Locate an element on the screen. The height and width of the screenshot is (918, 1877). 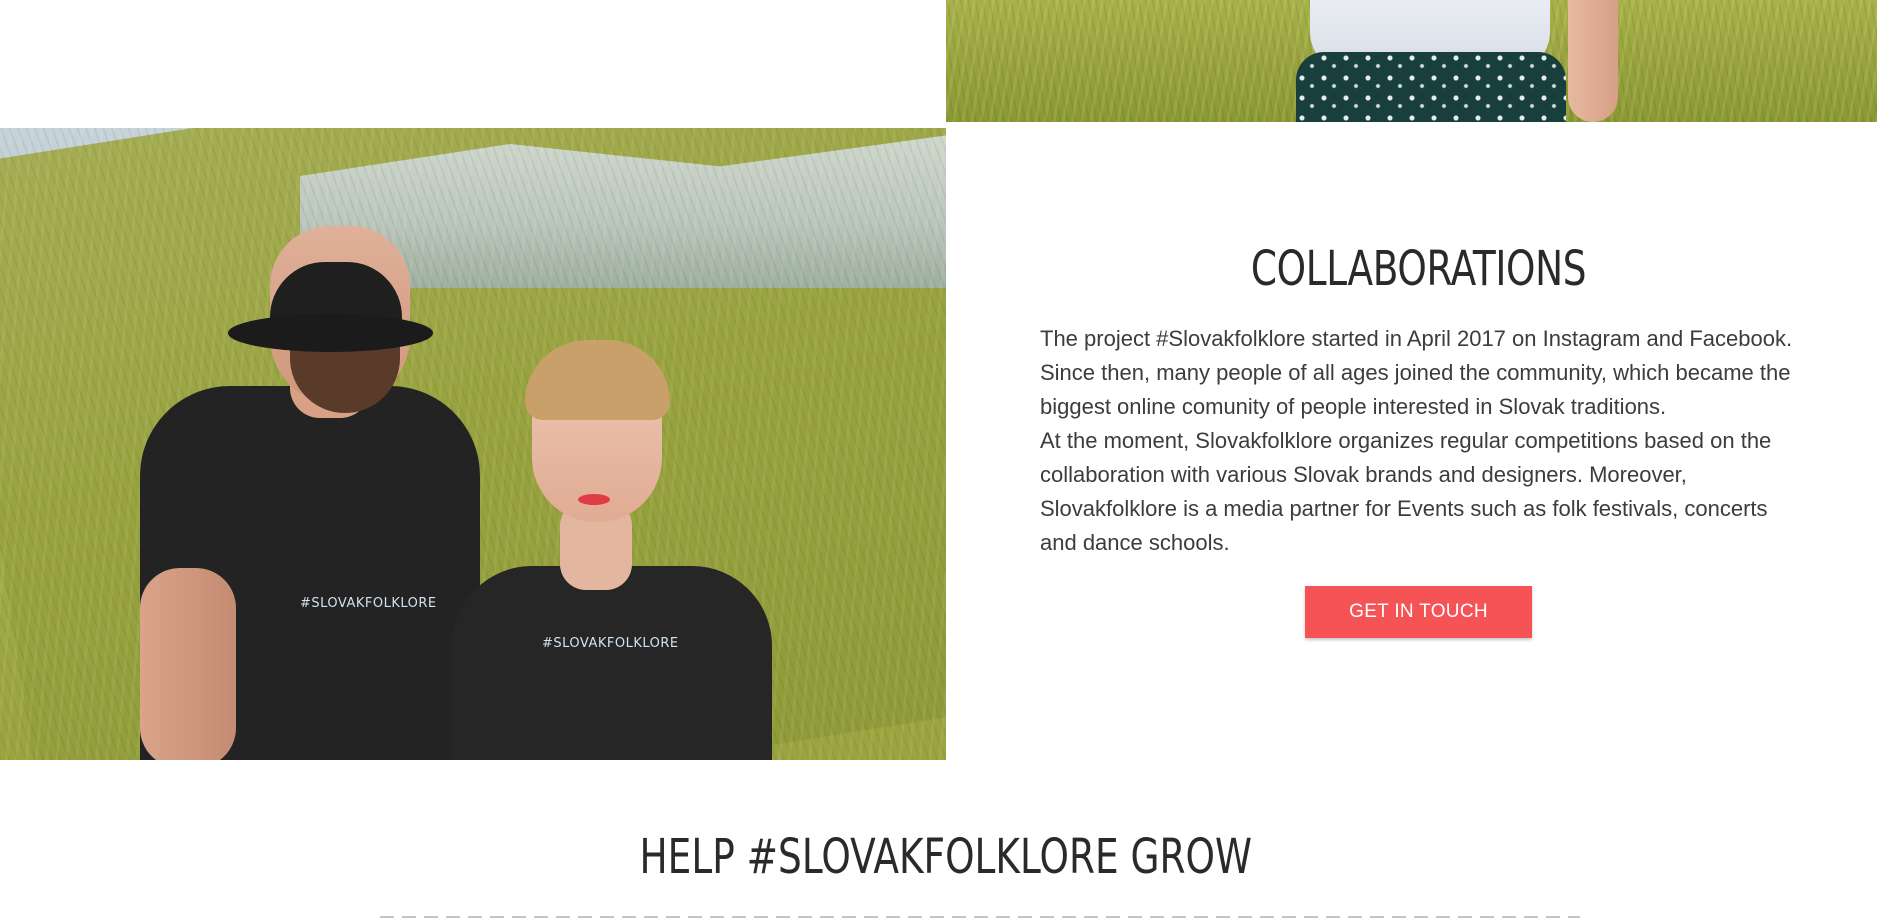
cta-wrapper: GET IN TOUCH is located at coordinates (1418, 612).